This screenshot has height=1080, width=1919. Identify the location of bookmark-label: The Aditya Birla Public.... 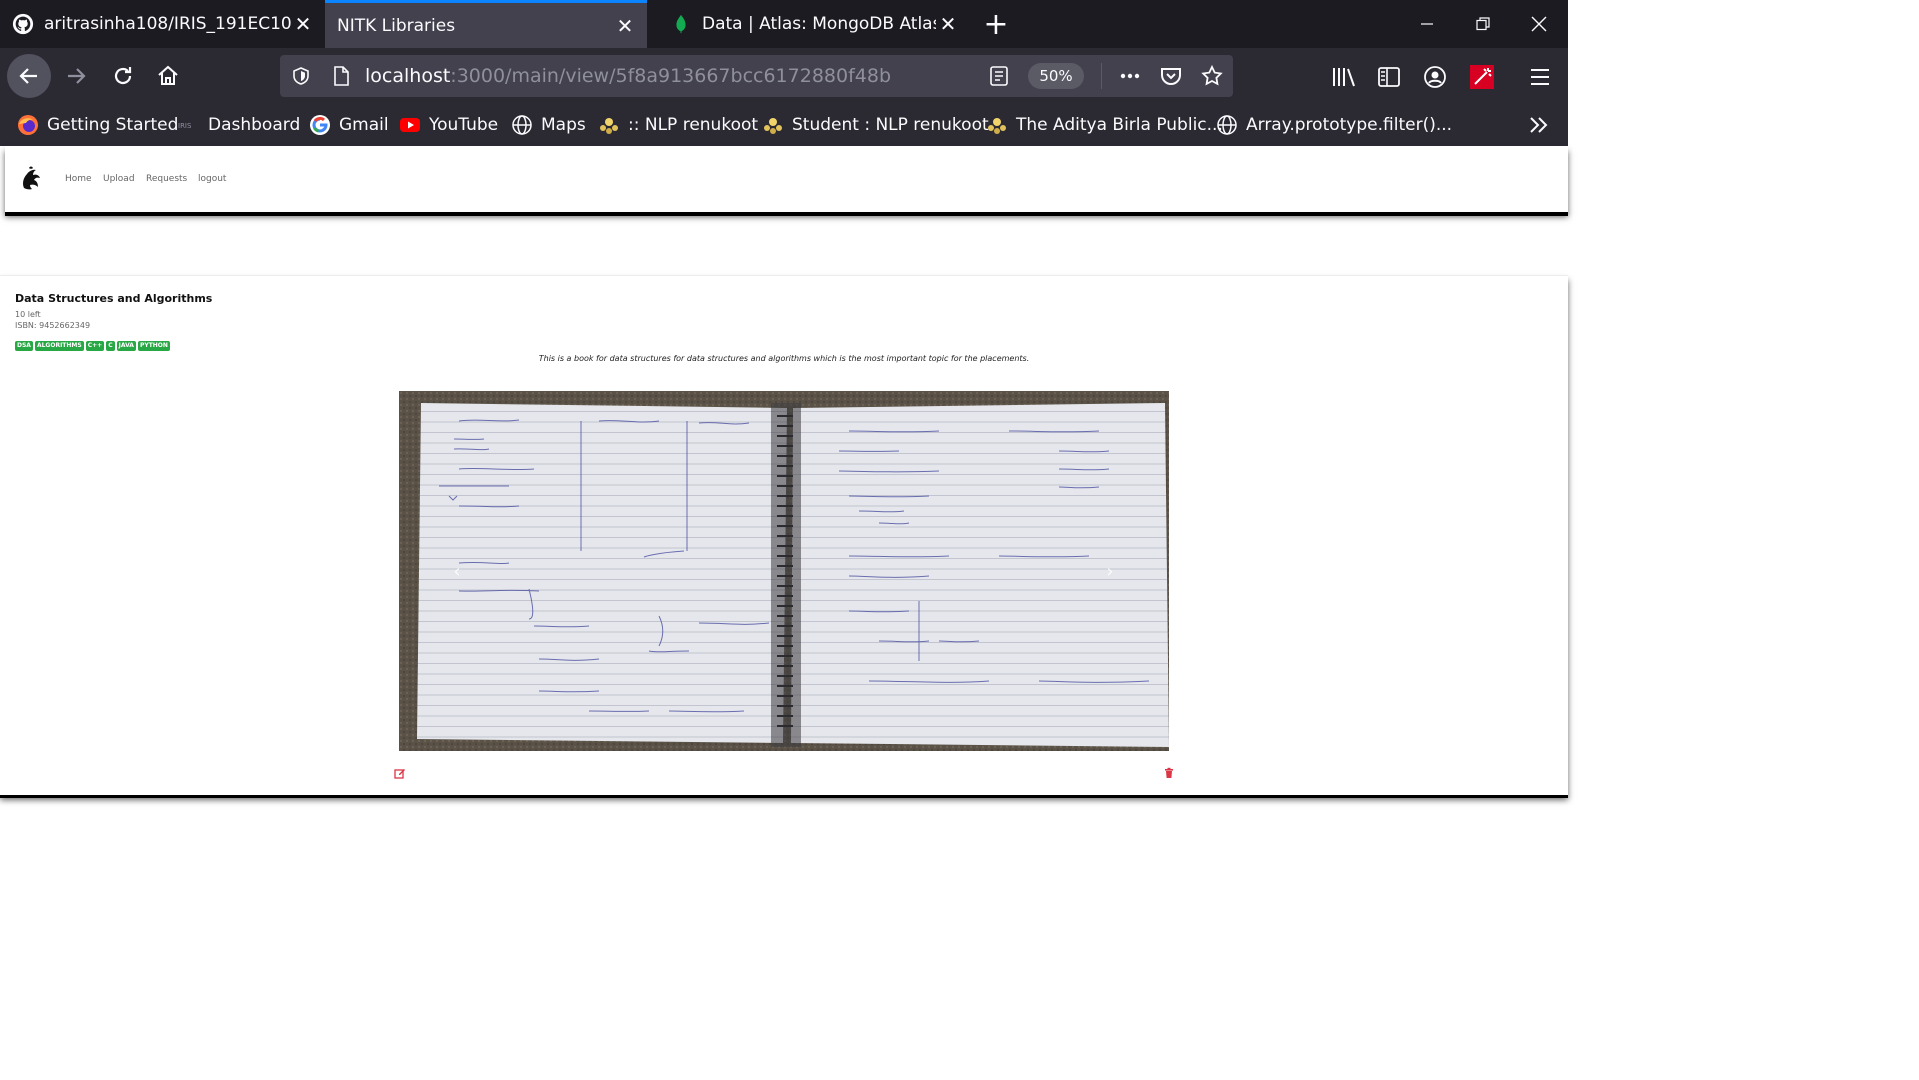
(1119, 125).